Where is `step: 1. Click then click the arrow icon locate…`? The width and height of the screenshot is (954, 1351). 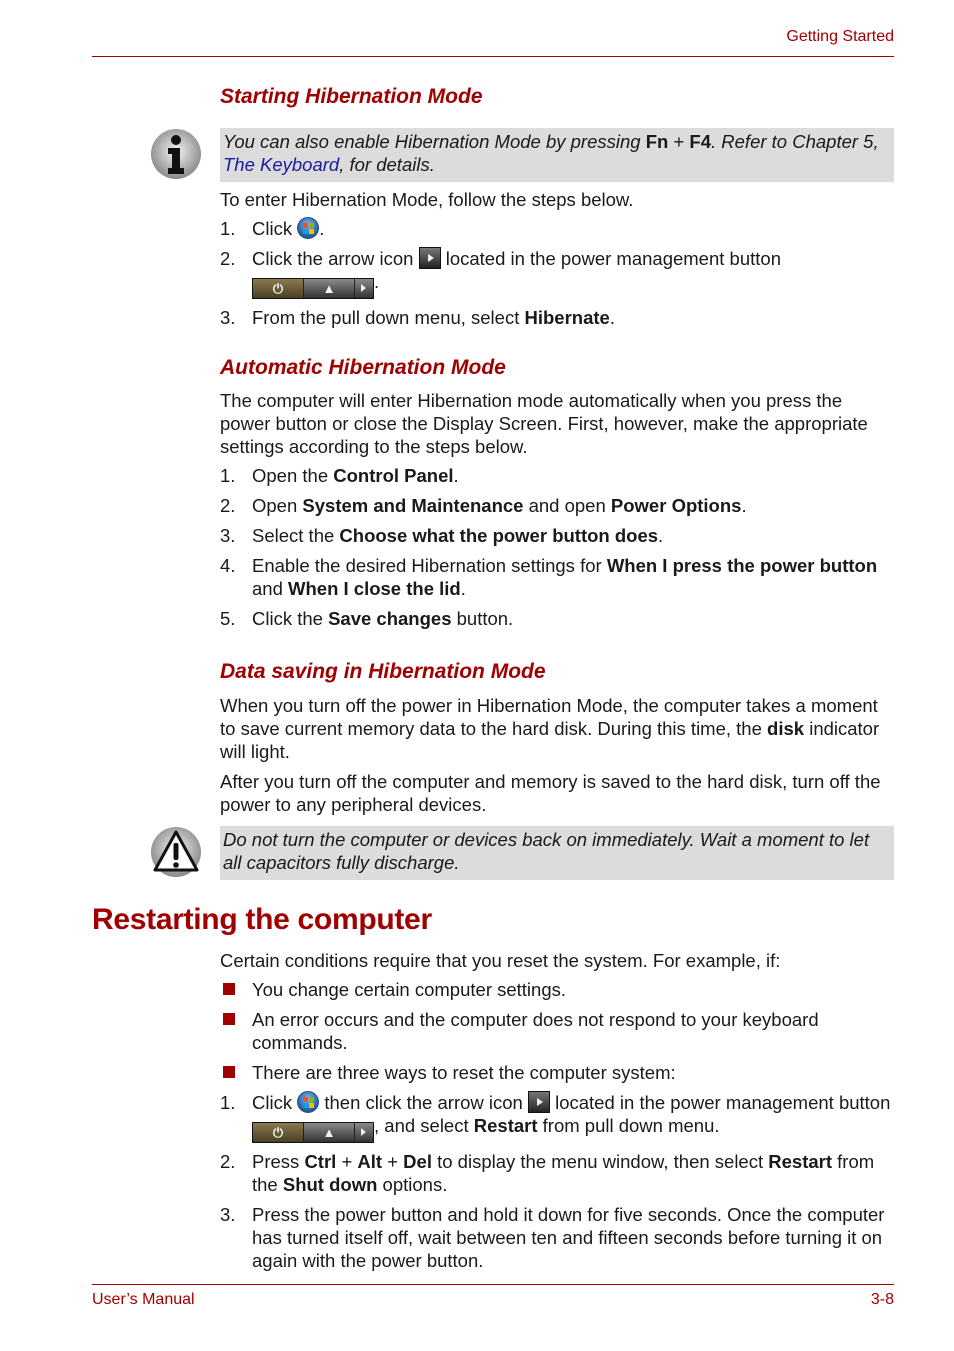
step: 1. Click then click the arrow icon locate… is located at coordinates (557, 1117).